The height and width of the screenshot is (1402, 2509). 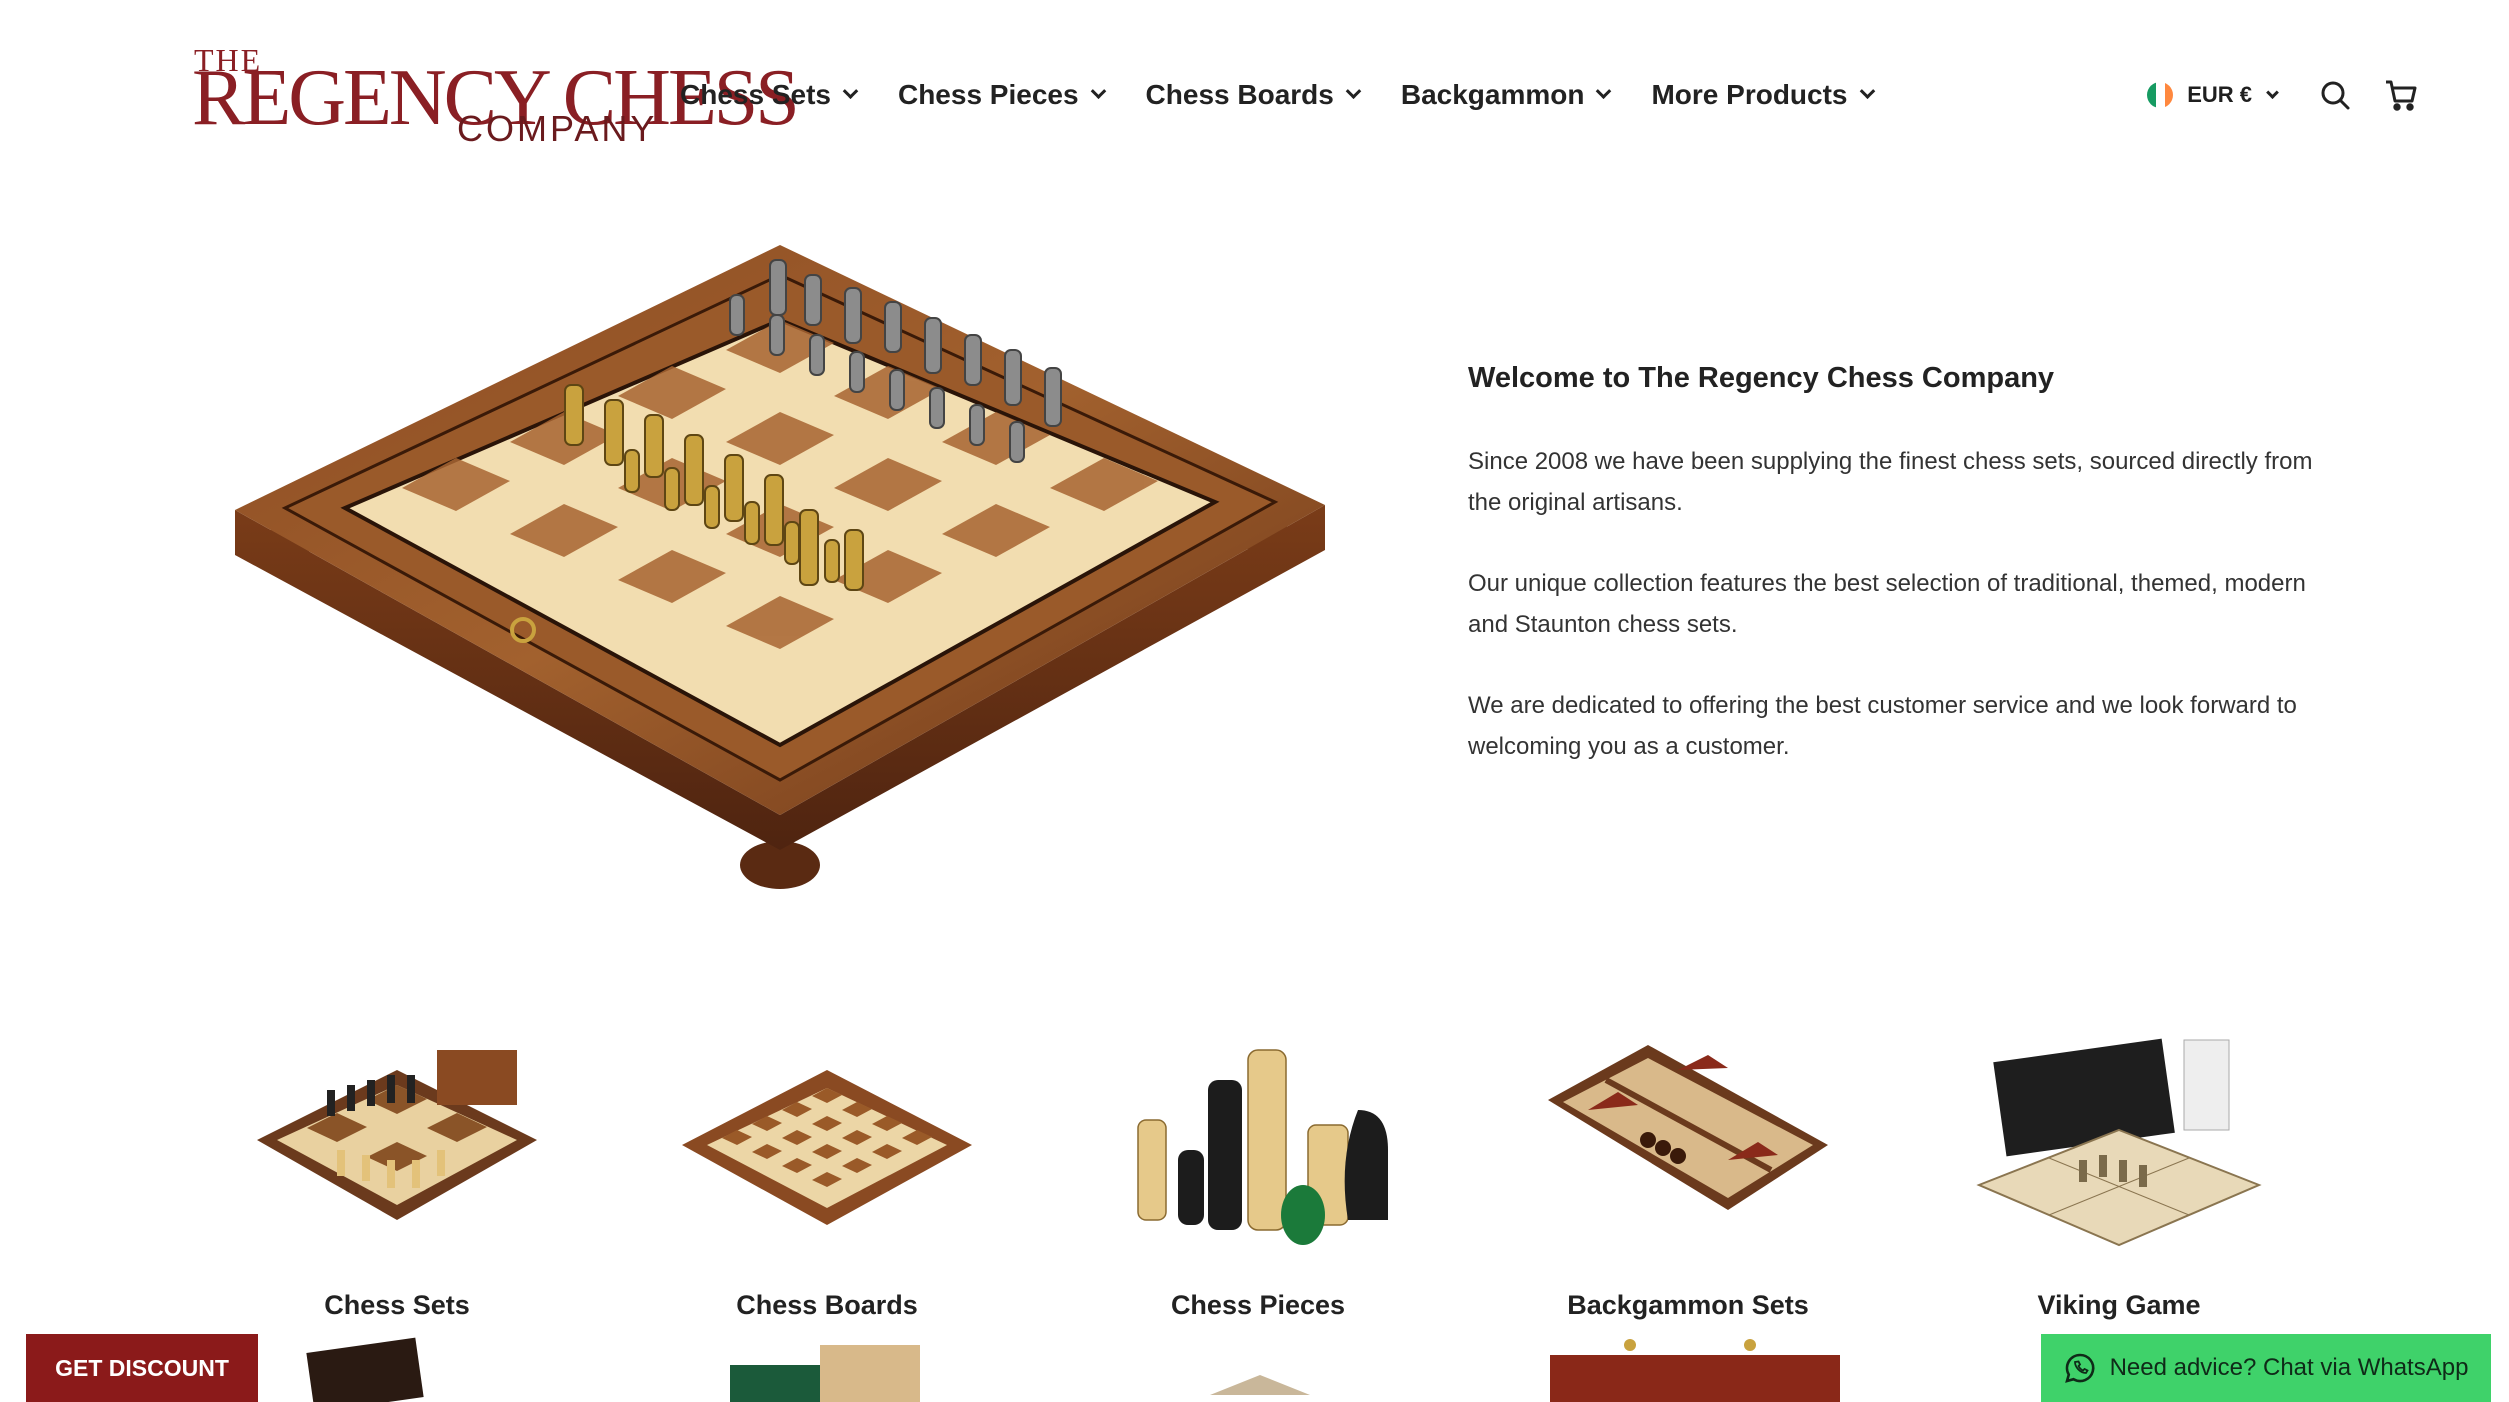 I want to click on chess-board-thumbnail, so click(x=827, y=1147).